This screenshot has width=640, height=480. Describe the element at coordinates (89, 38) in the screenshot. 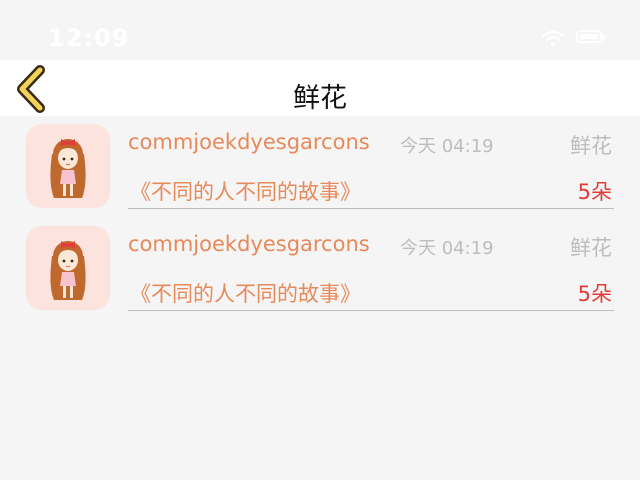

I see `status-time: 12:09` at that location.